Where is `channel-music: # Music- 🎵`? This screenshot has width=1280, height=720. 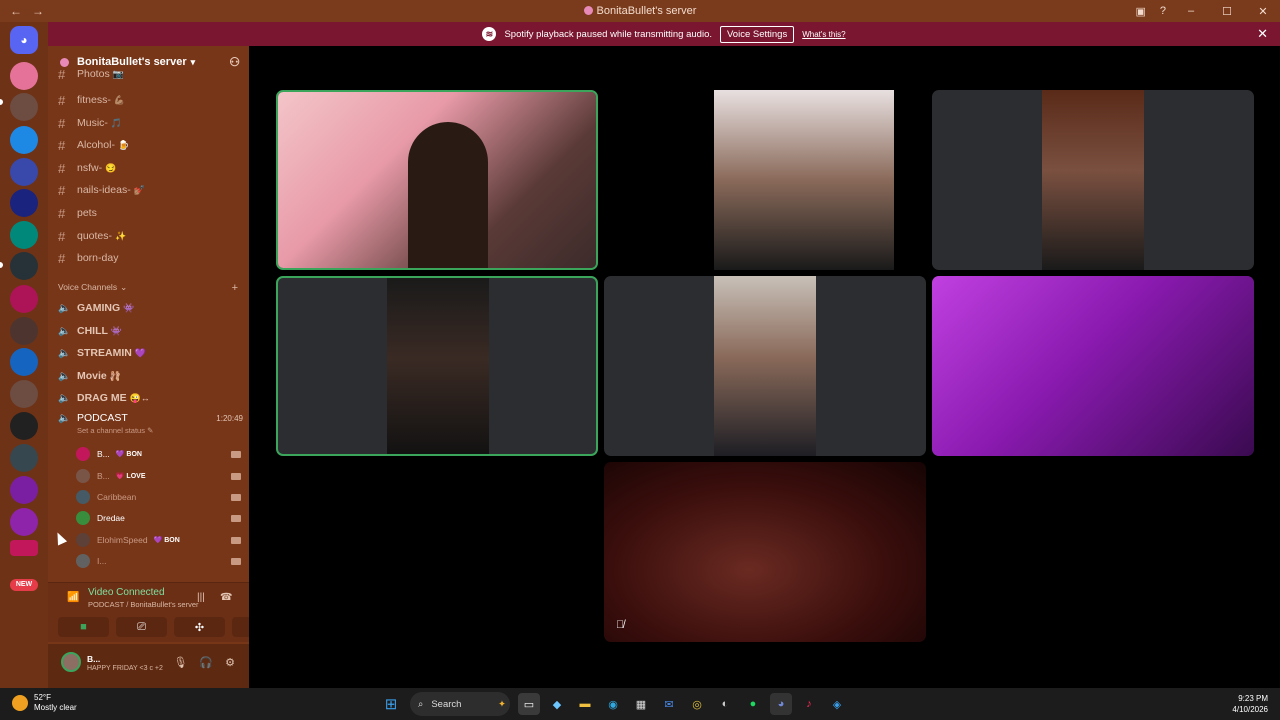
channel-music: # Music- 🎵 is located at coordinates (150, 123).